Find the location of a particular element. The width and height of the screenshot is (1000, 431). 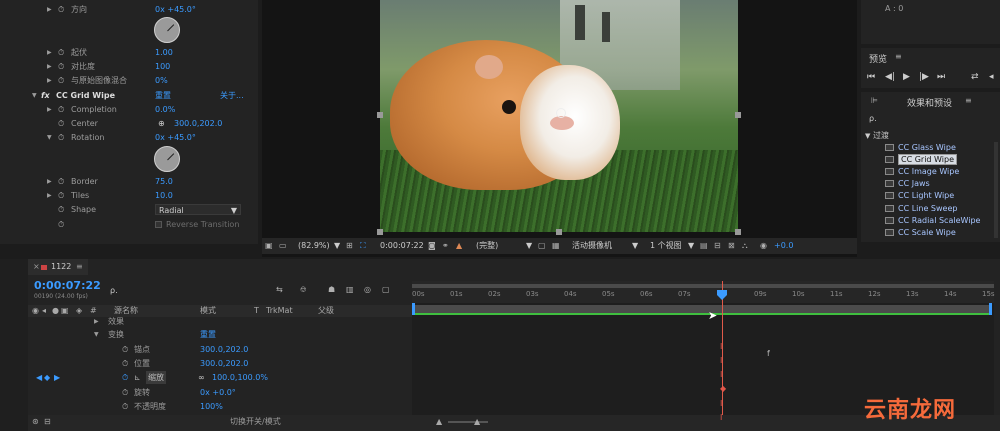

last-frame-icon: ⏭ is located at coordinates (941, 77).